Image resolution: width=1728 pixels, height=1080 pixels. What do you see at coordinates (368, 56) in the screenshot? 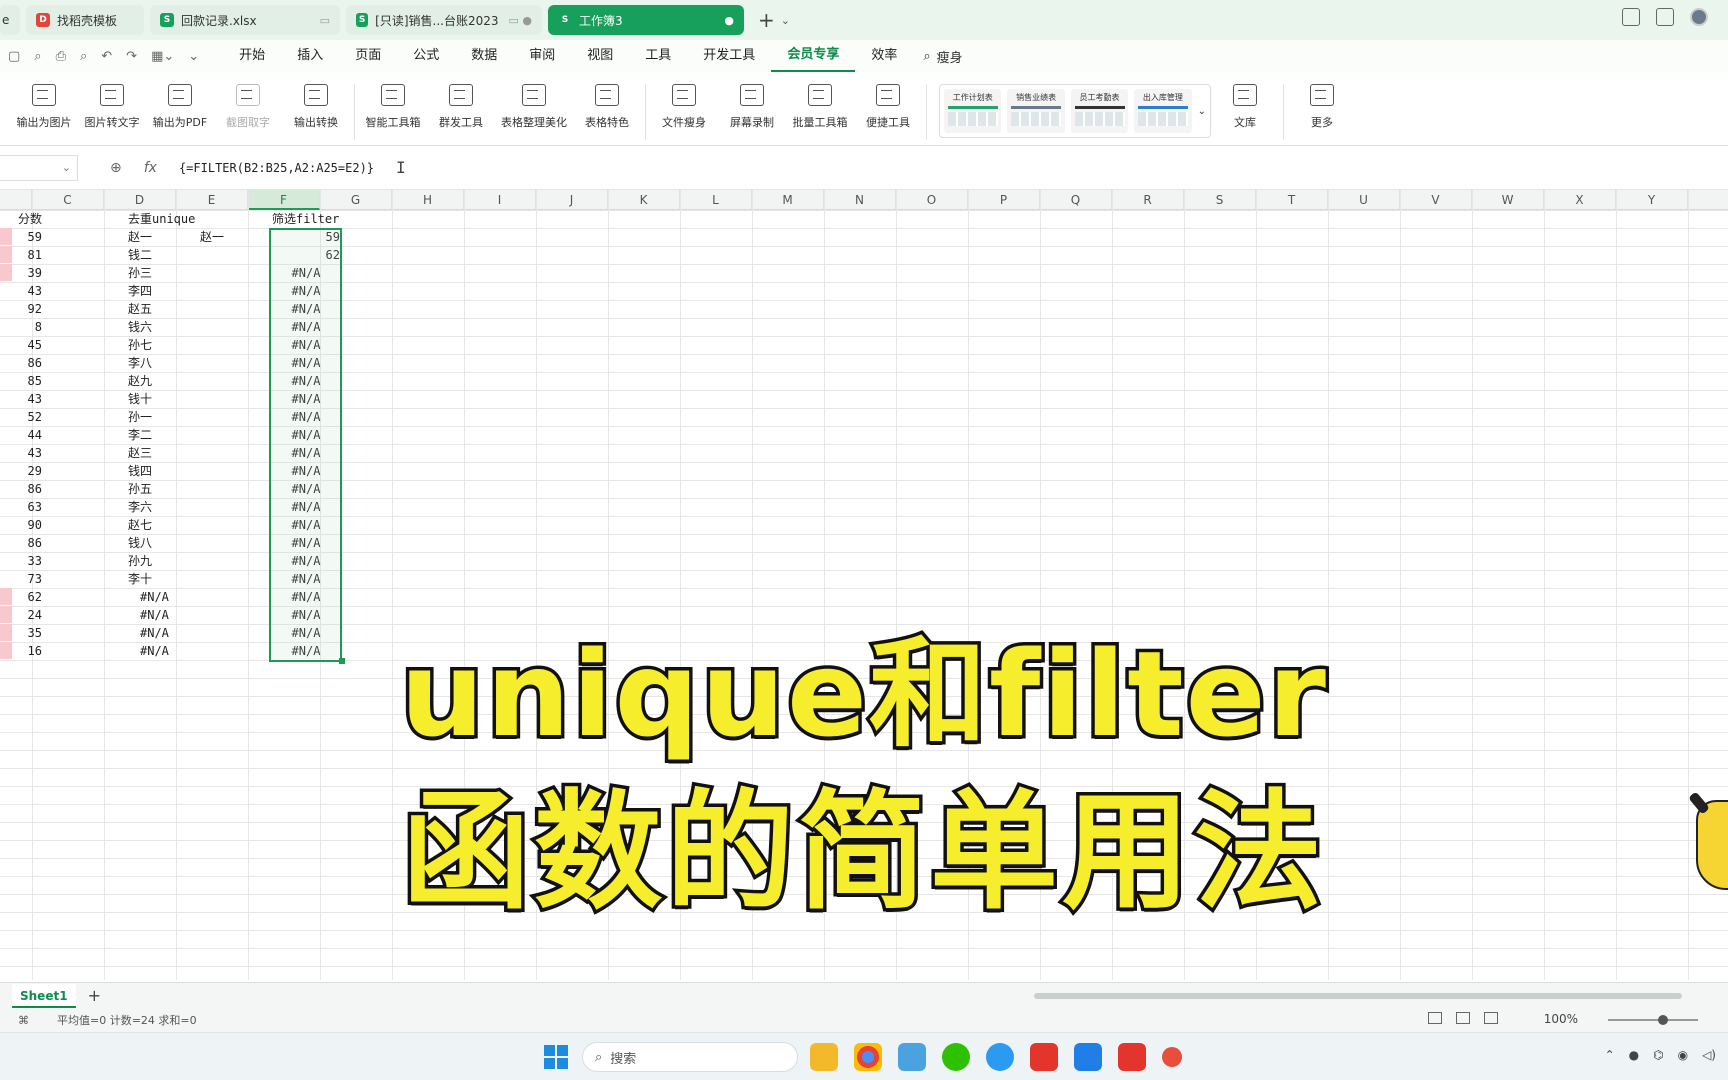
I see `menu-item: 页面` at bounding box center [368, 56].